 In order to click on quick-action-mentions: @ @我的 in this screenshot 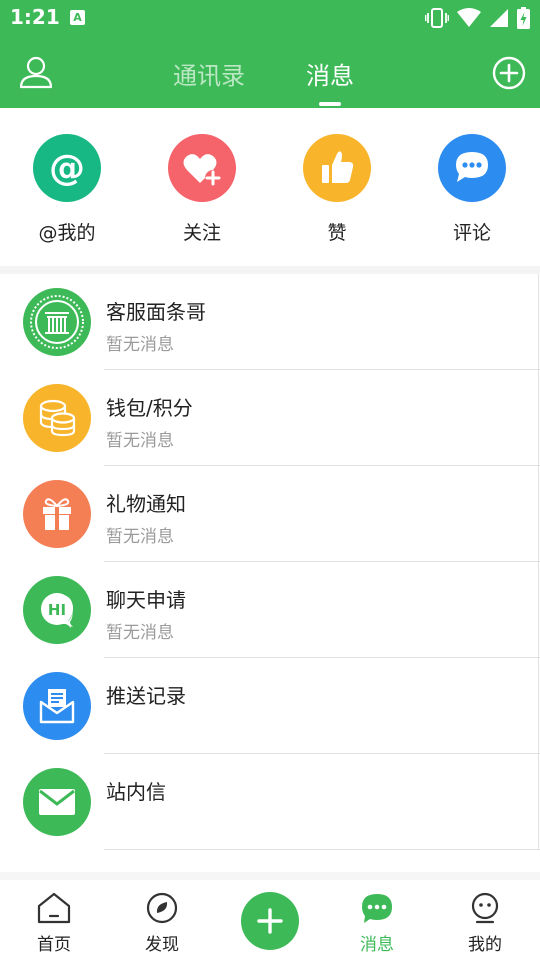, I will do `click(67, 189)`.